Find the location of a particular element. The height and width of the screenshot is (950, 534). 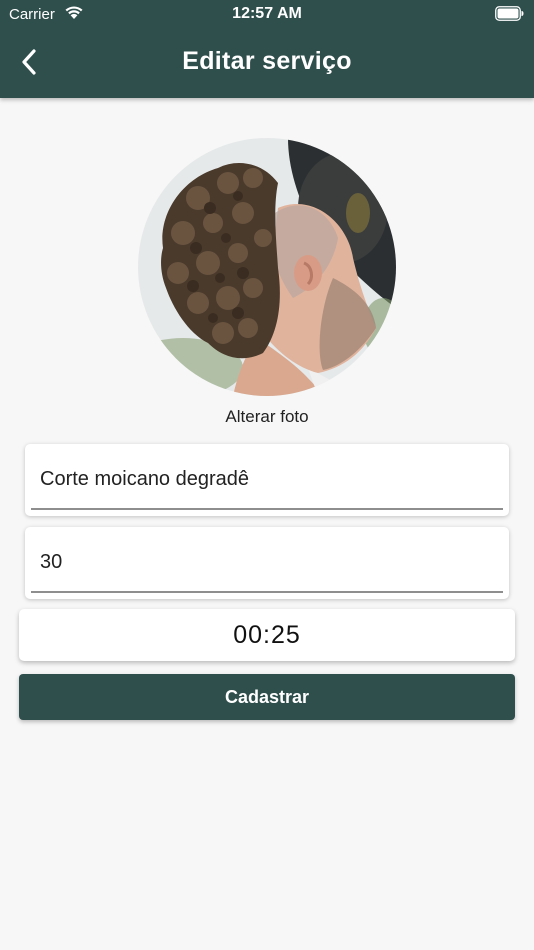

app-header: Carrier 12:57 AM Editar serviço is located at coordinates (267, 49).